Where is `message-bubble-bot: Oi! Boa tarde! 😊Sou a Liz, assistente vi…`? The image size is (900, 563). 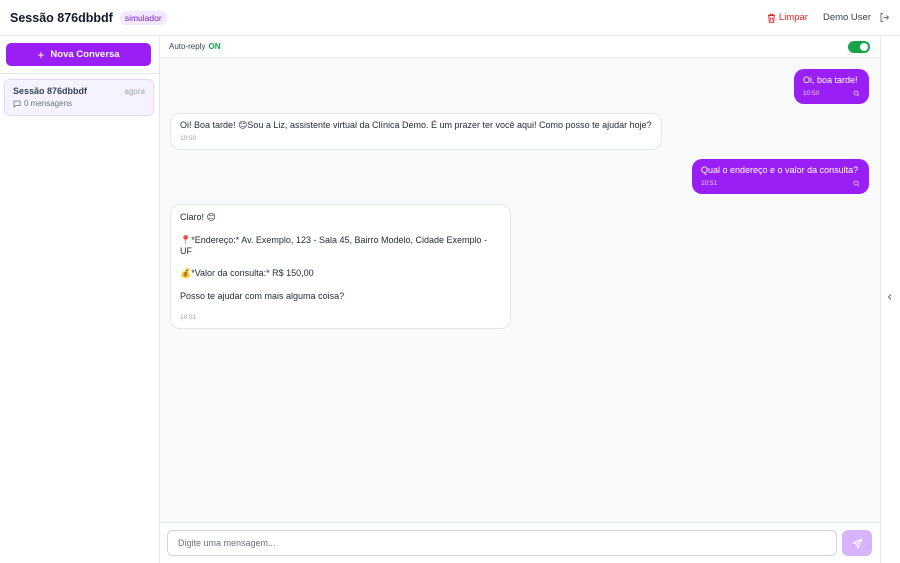 message-bubble-bot: Oi! Boa tarde! 😊Sou a Liz, assistente vi… is located at coordinates (416, 131).